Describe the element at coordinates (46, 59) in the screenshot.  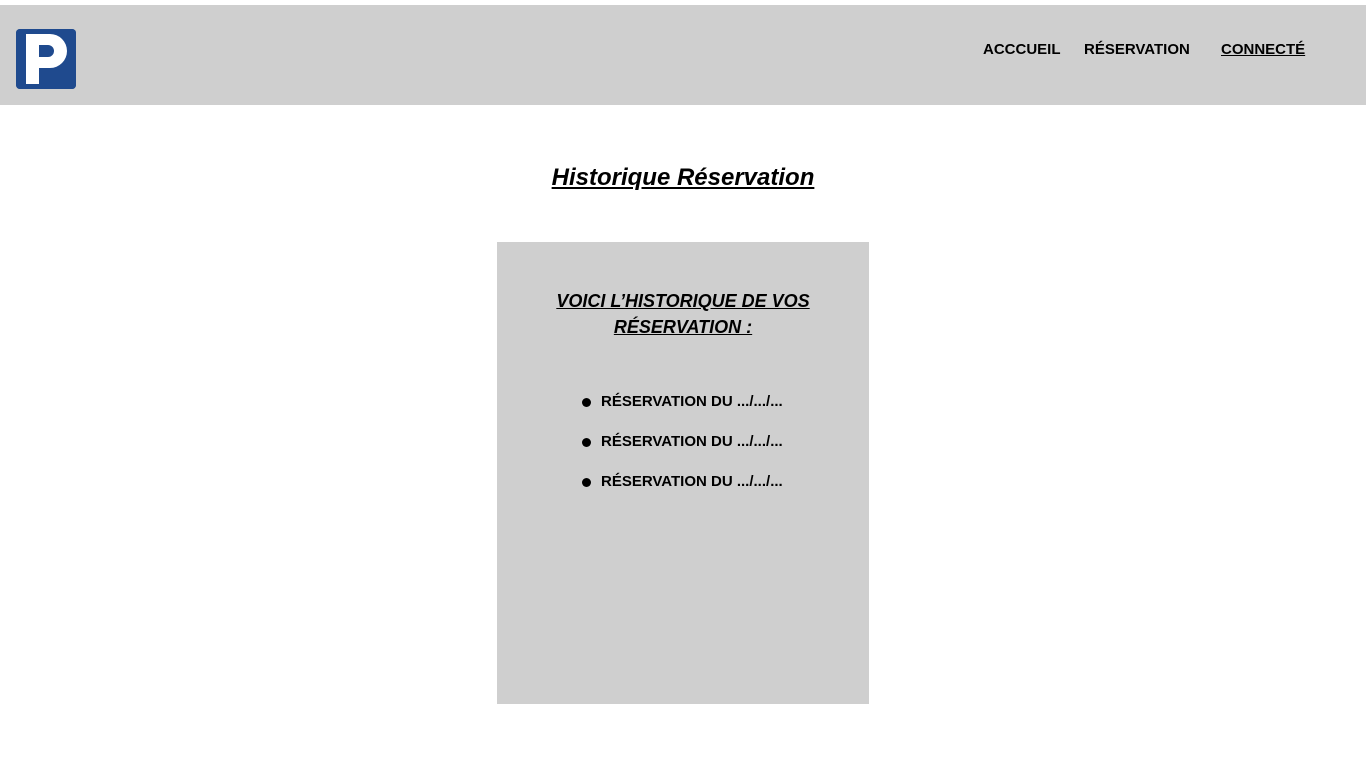
I see `parking-logo-icon` at that location.